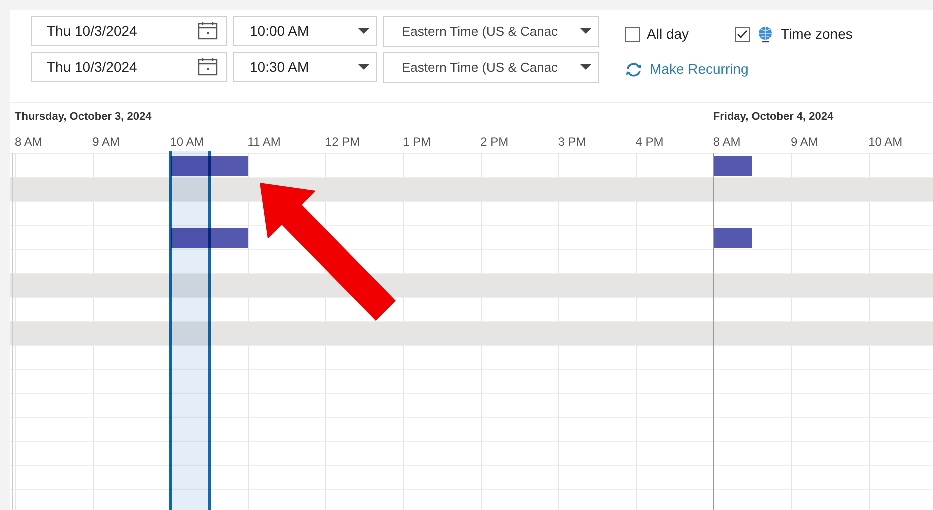  I want to click on recurring-icon, so click(634, 69).